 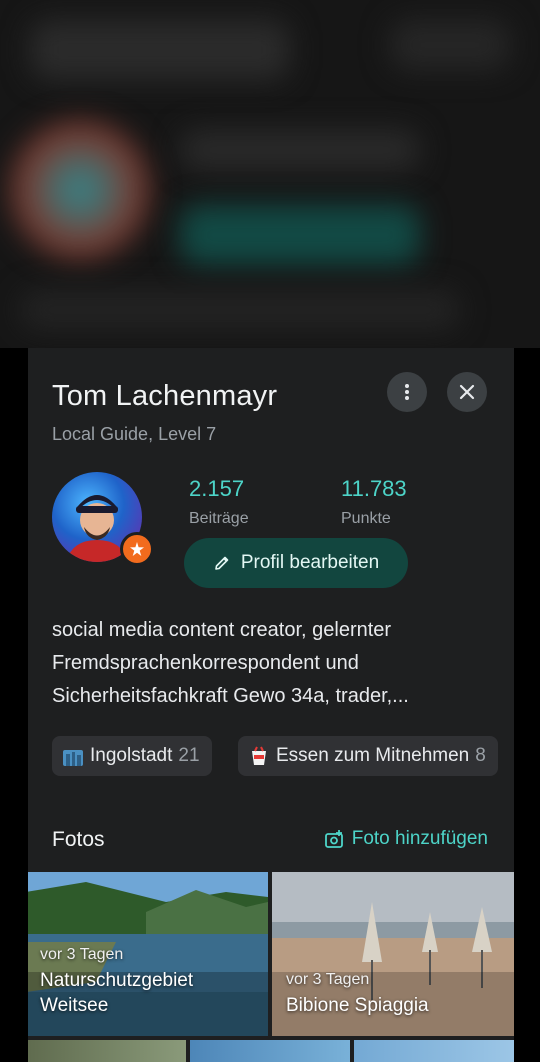 What do you see at coordinates (393, 954) in the screenshot?
I see `photo-card-bibione: vor 3 Tagen Bibione Spiaggia` at bounding box center [393, 954].